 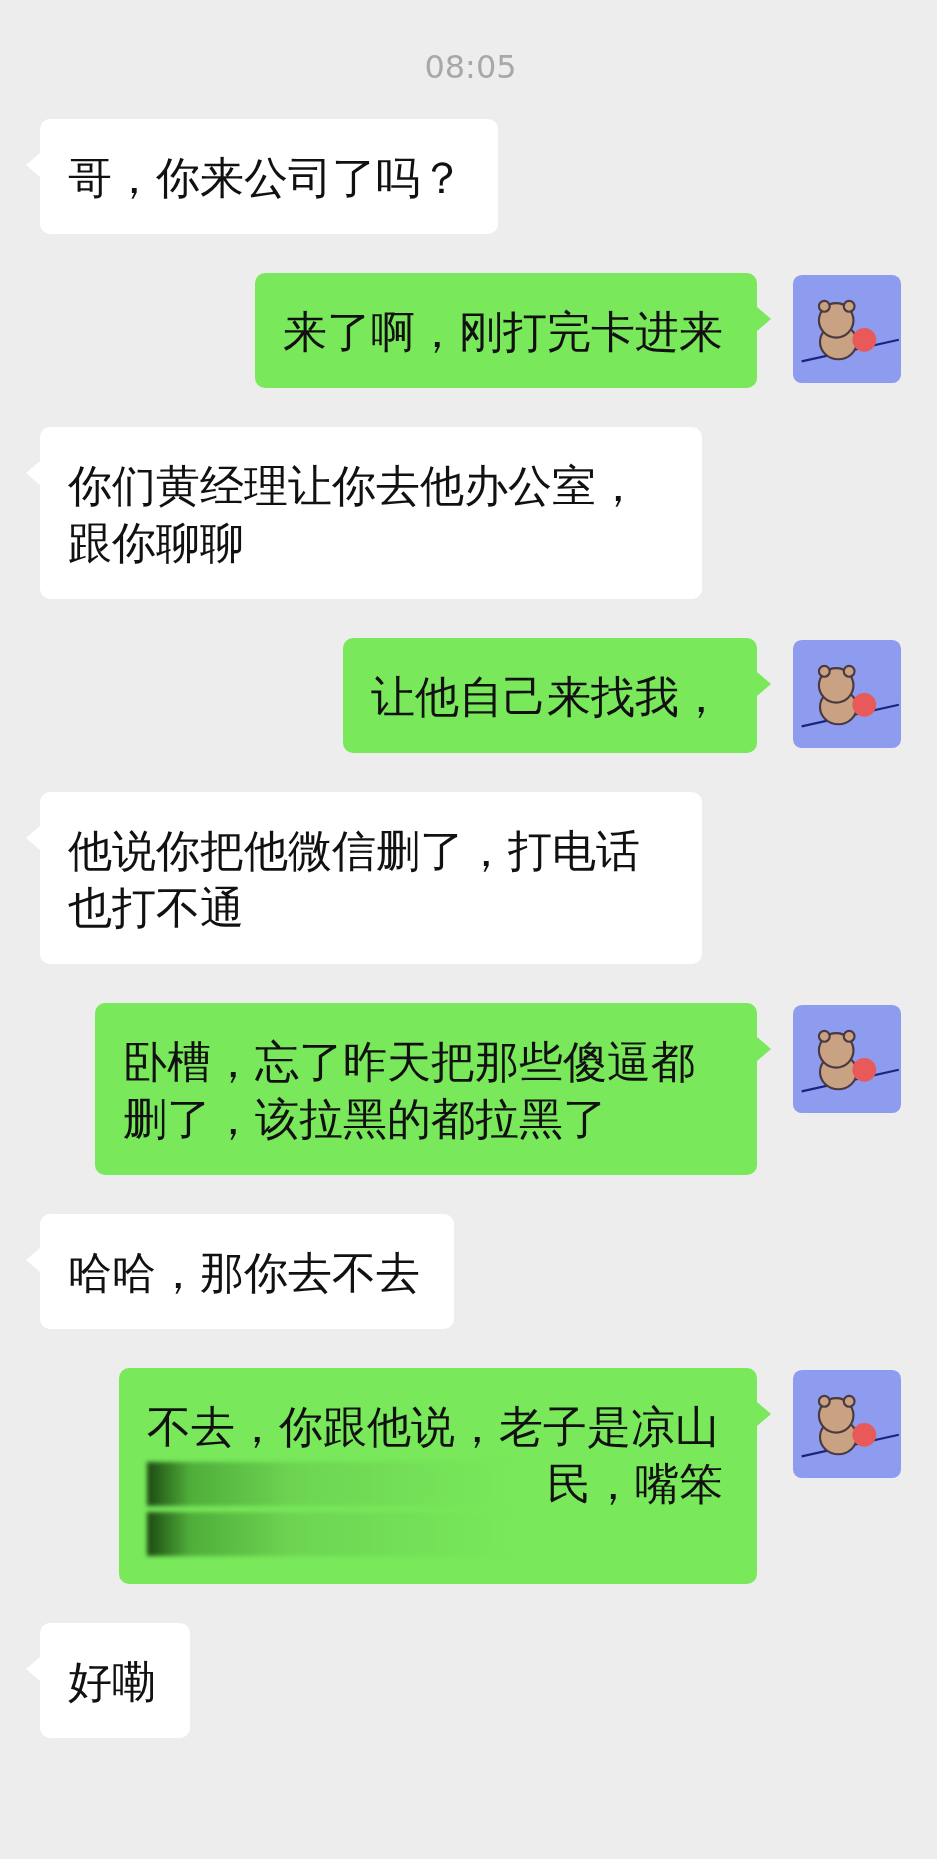 I want to click on message-text: 让他自己来找我，, so click(x=547, y=697).